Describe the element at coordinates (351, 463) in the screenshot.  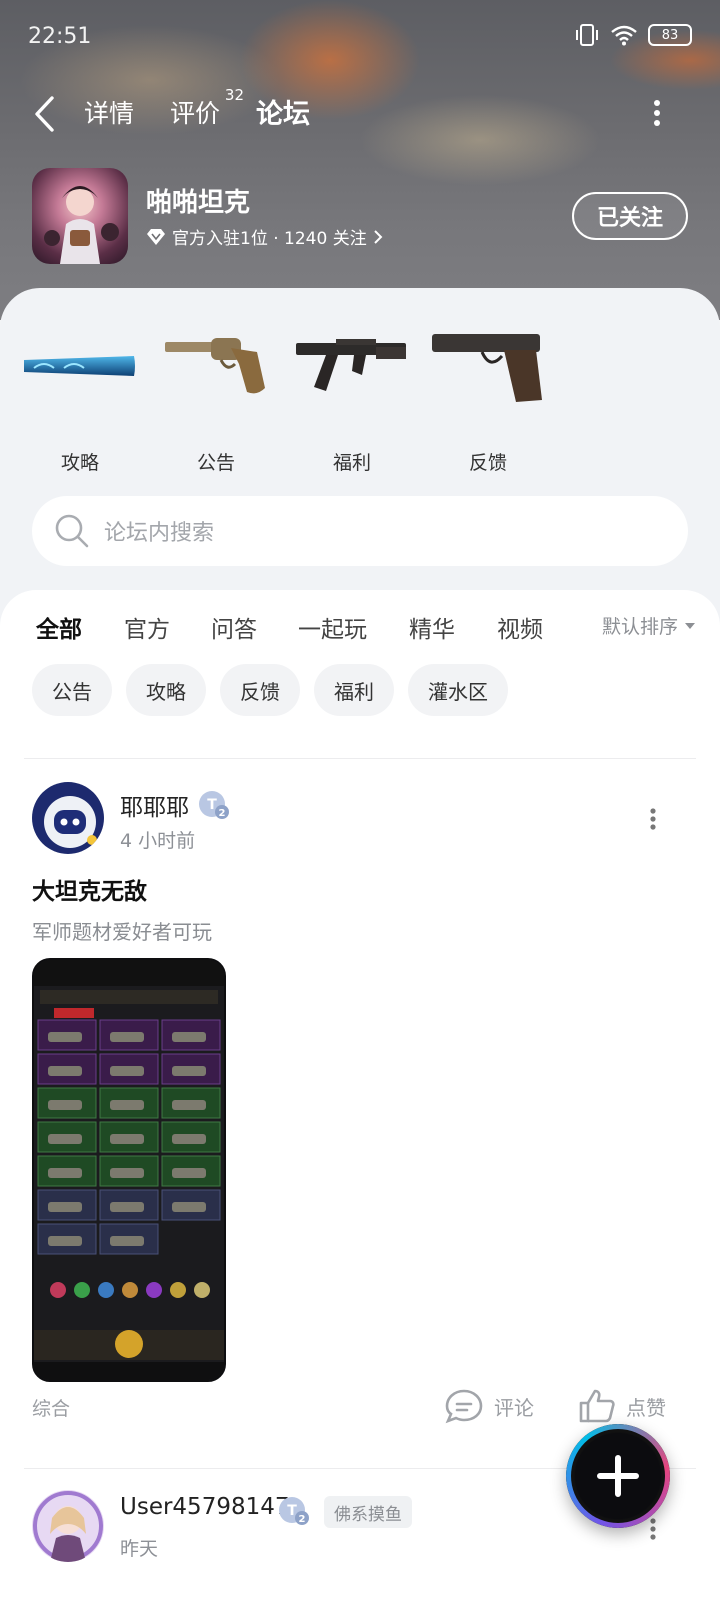
I see `category-welfare-label: 福利` at that location.